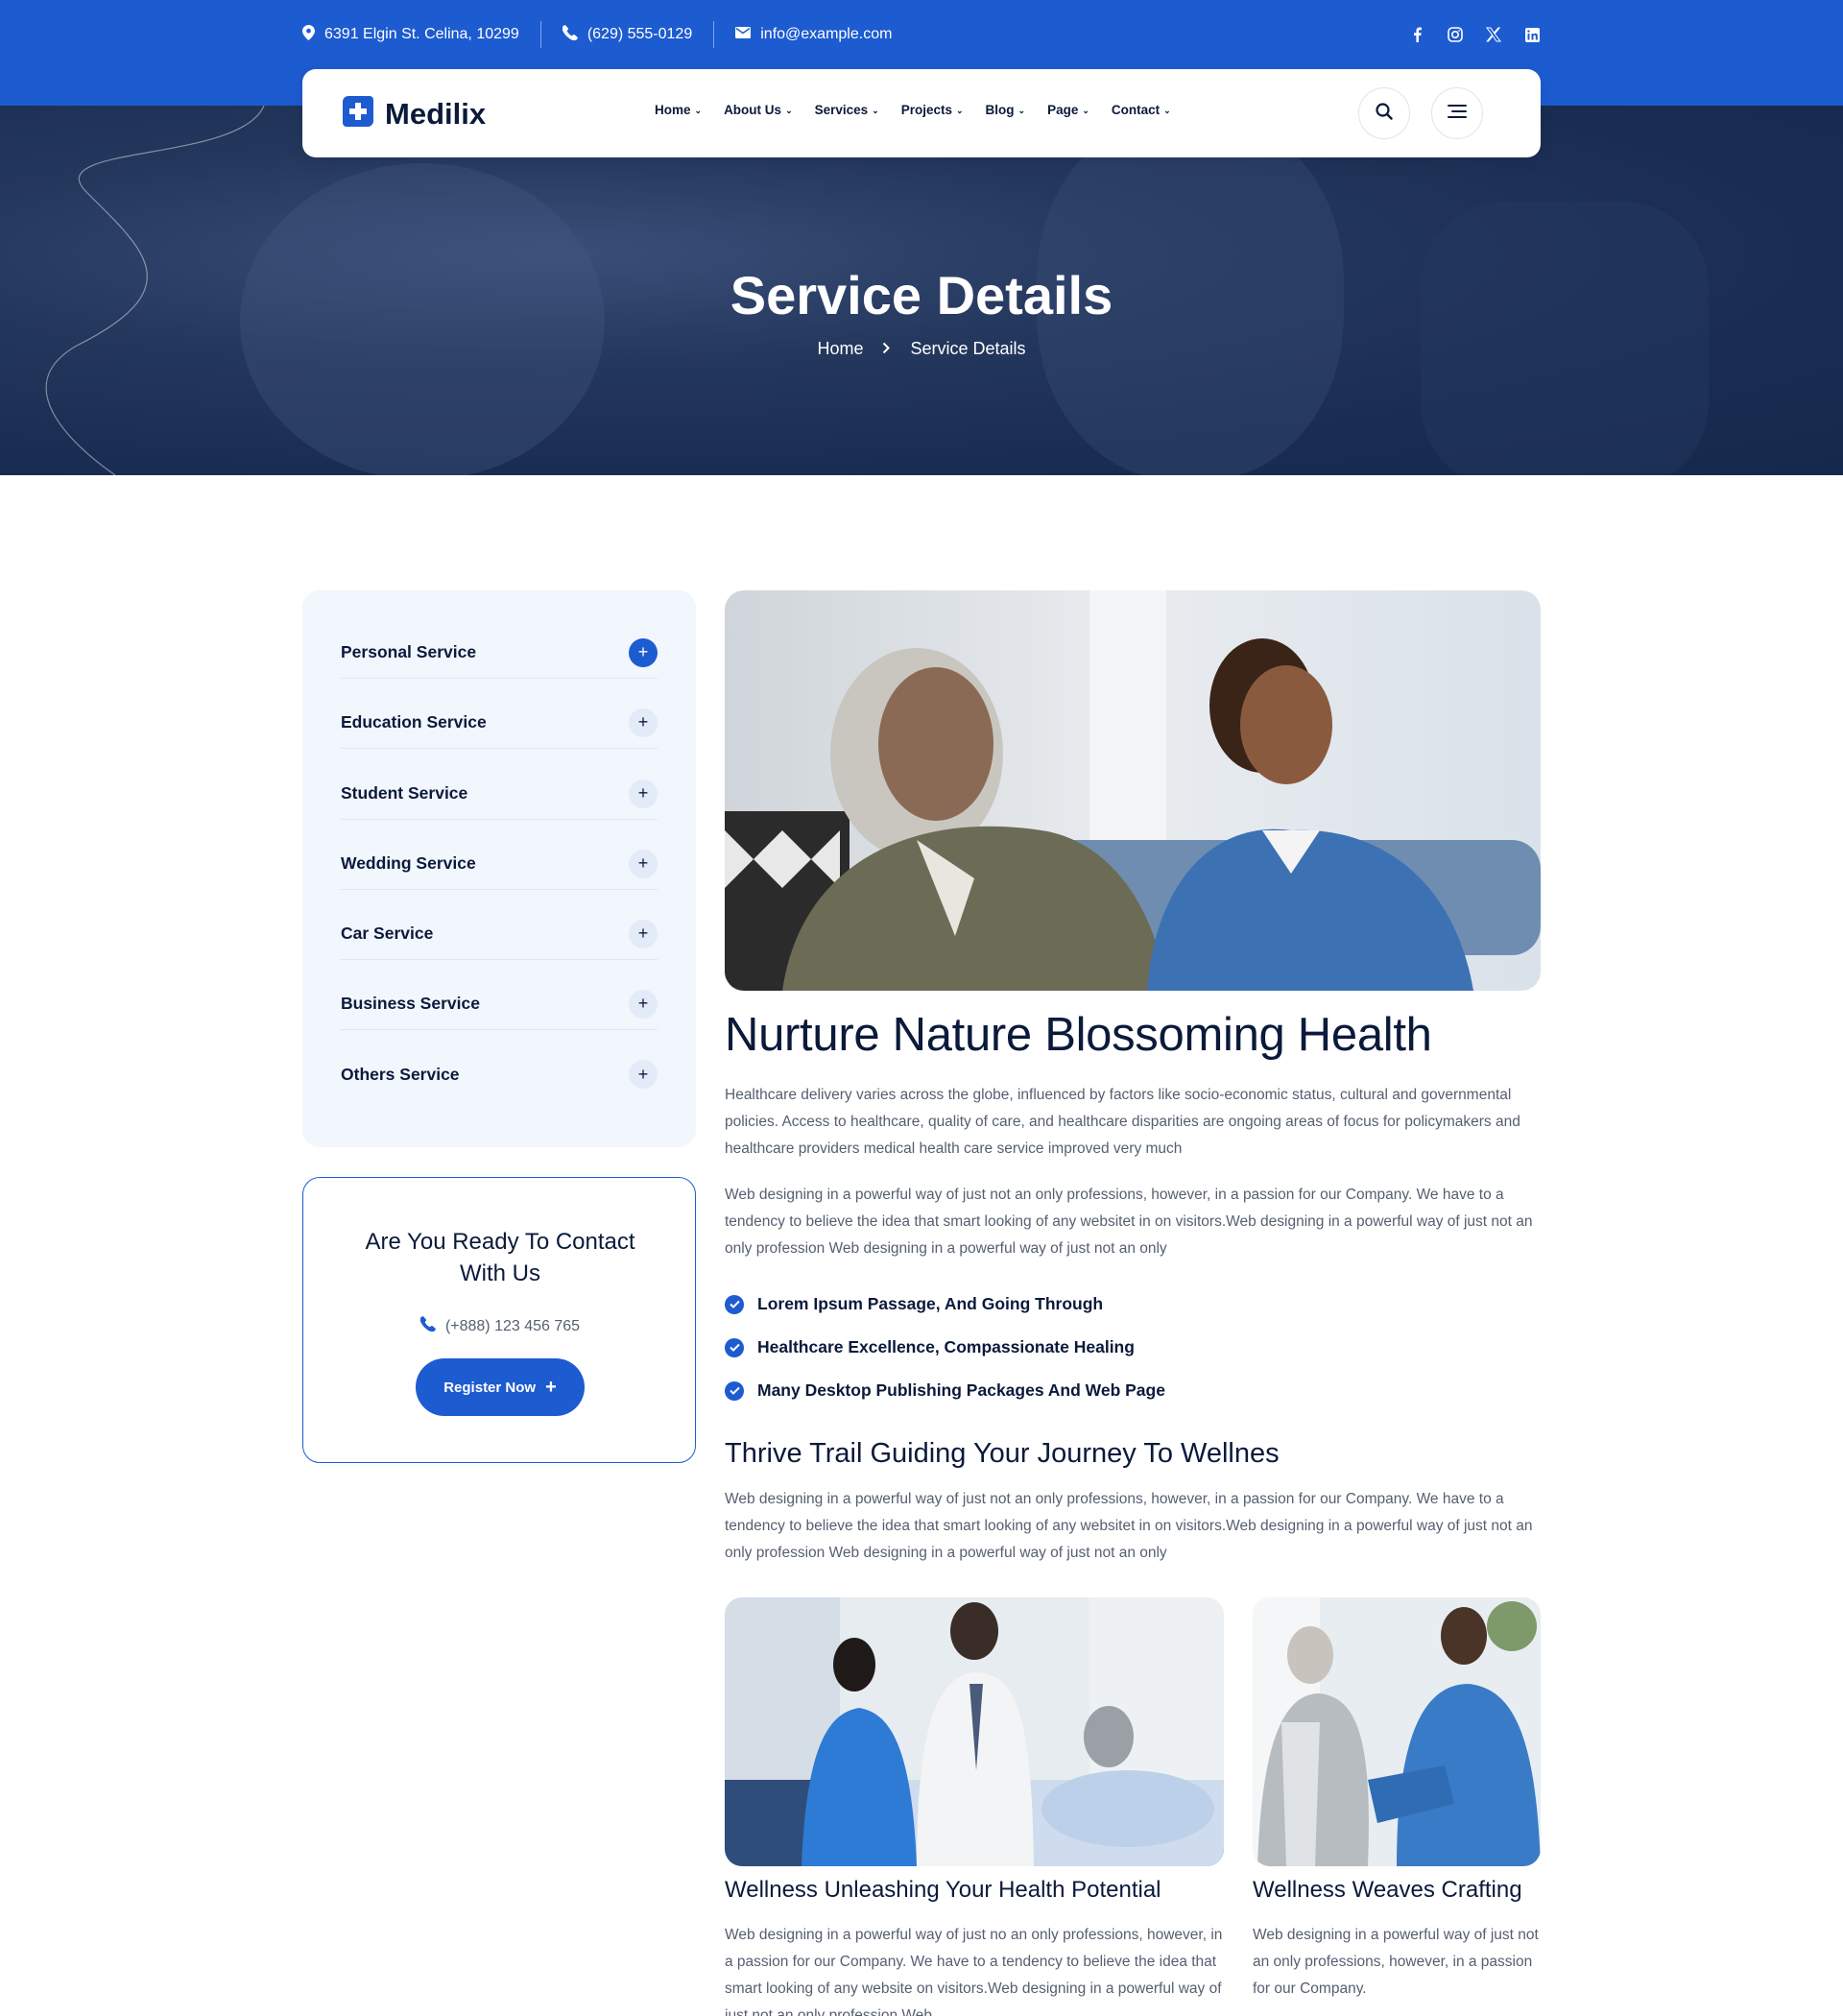 The height and width of the screenshot is (2016, 1843). I want to click on nav-label: Projects, so click(926, 110).